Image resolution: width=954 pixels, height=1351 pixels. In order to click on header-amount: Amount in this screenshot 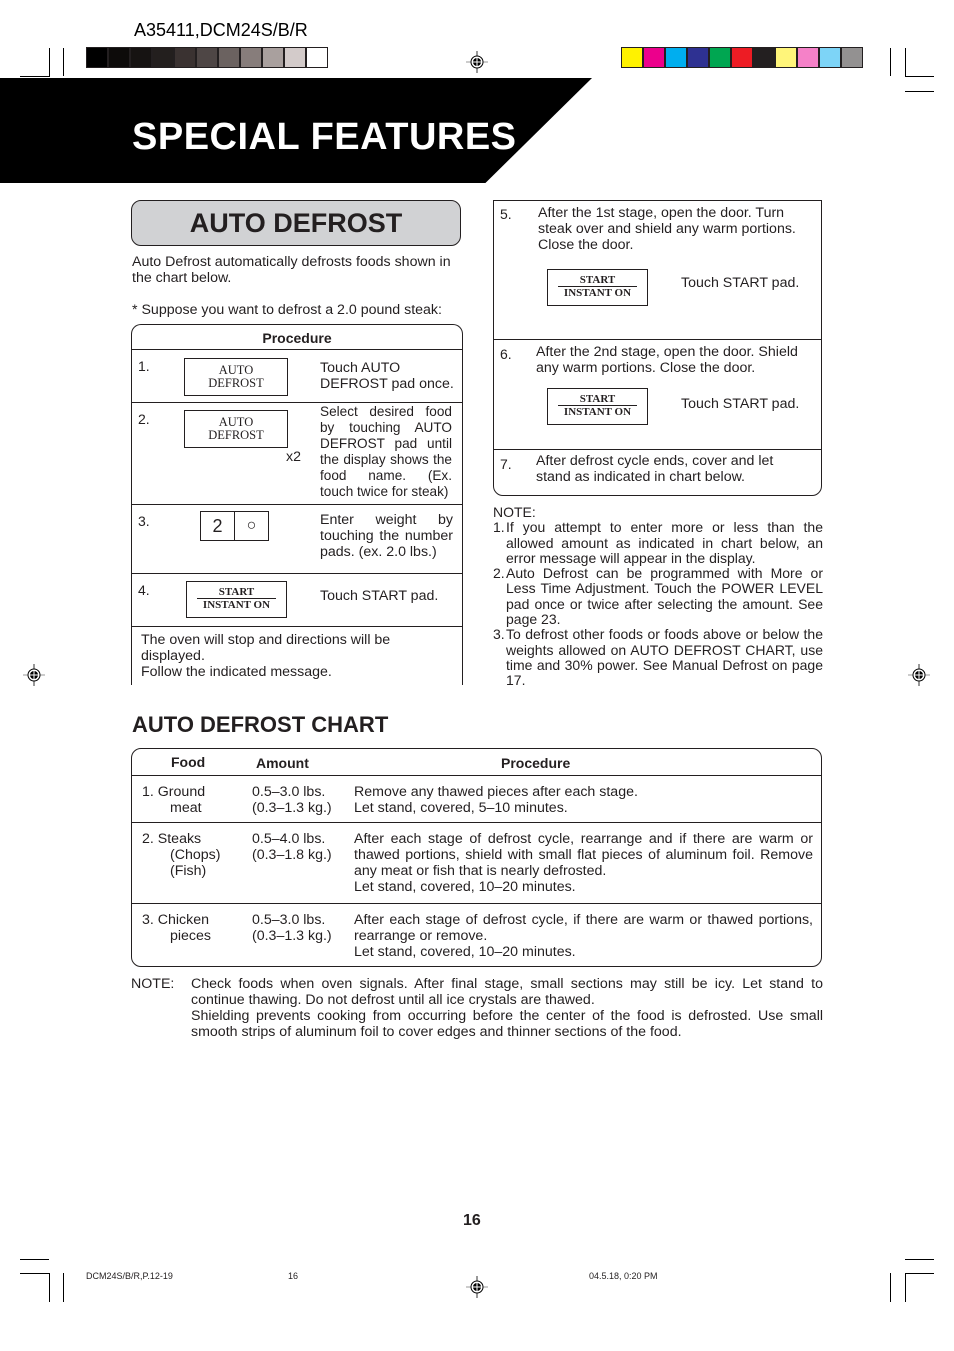, I will do `click(282, 763)`.